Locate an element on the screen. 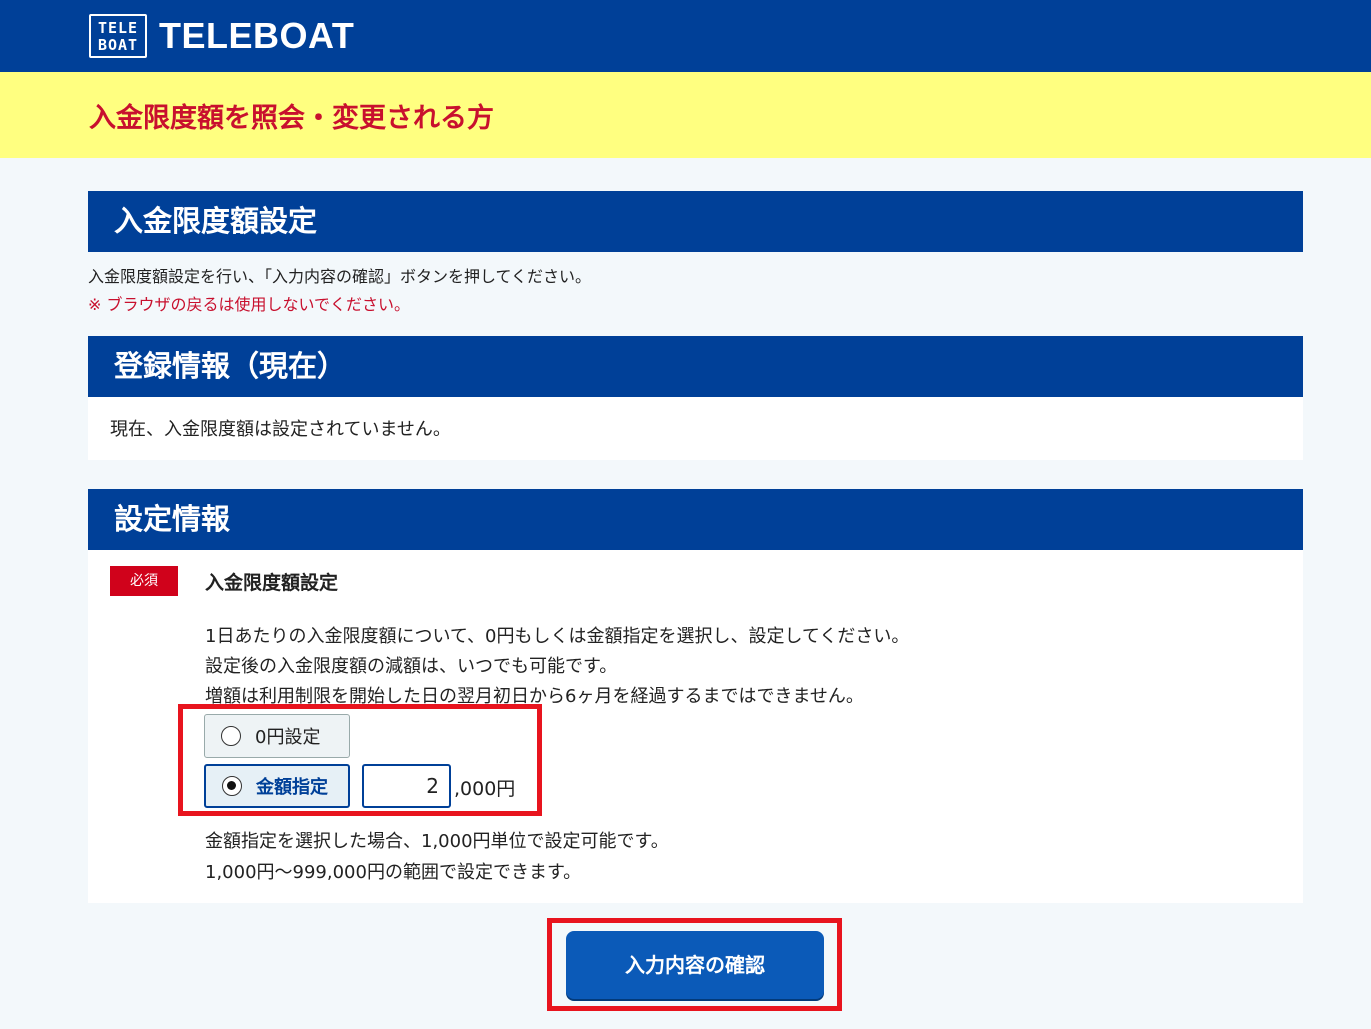 Image resolution: width=1371 pixels, height=1029 pixels. section-heading-current: 登録情報（現在） is located at coordinates (695, 366).